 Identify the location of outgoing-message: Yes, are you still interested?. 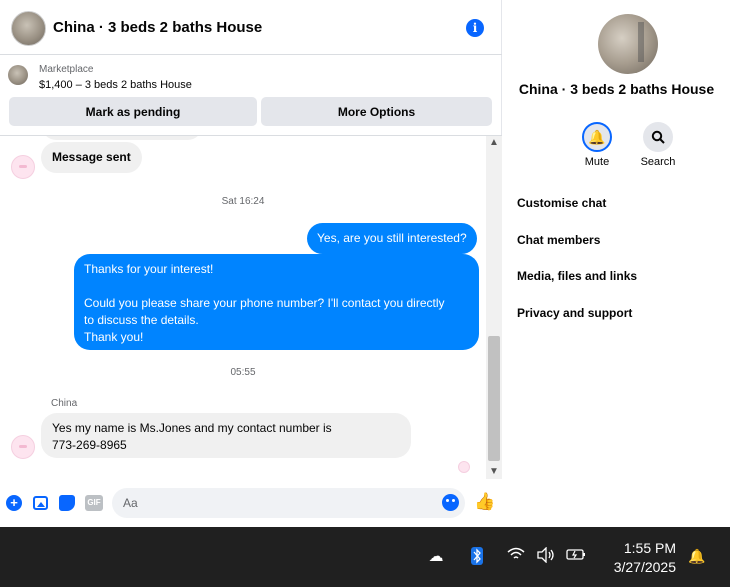
(392, 238).